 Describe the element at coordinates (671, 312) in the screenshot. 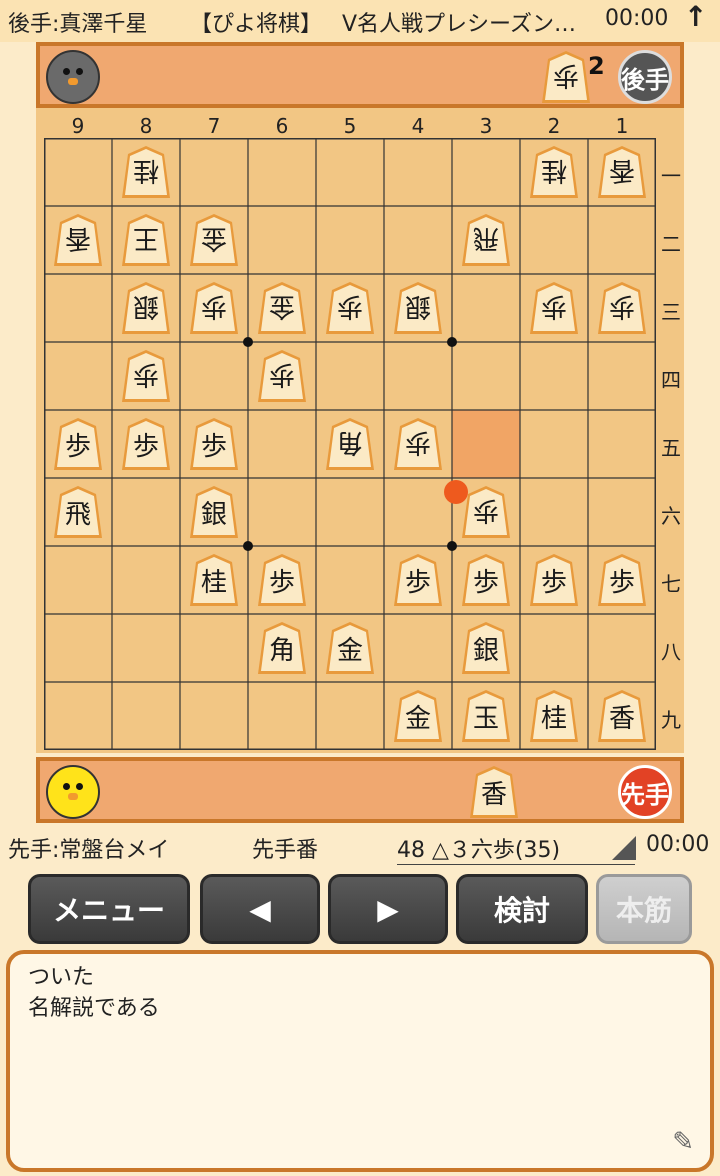

I see `rank-label: 三` at that location.